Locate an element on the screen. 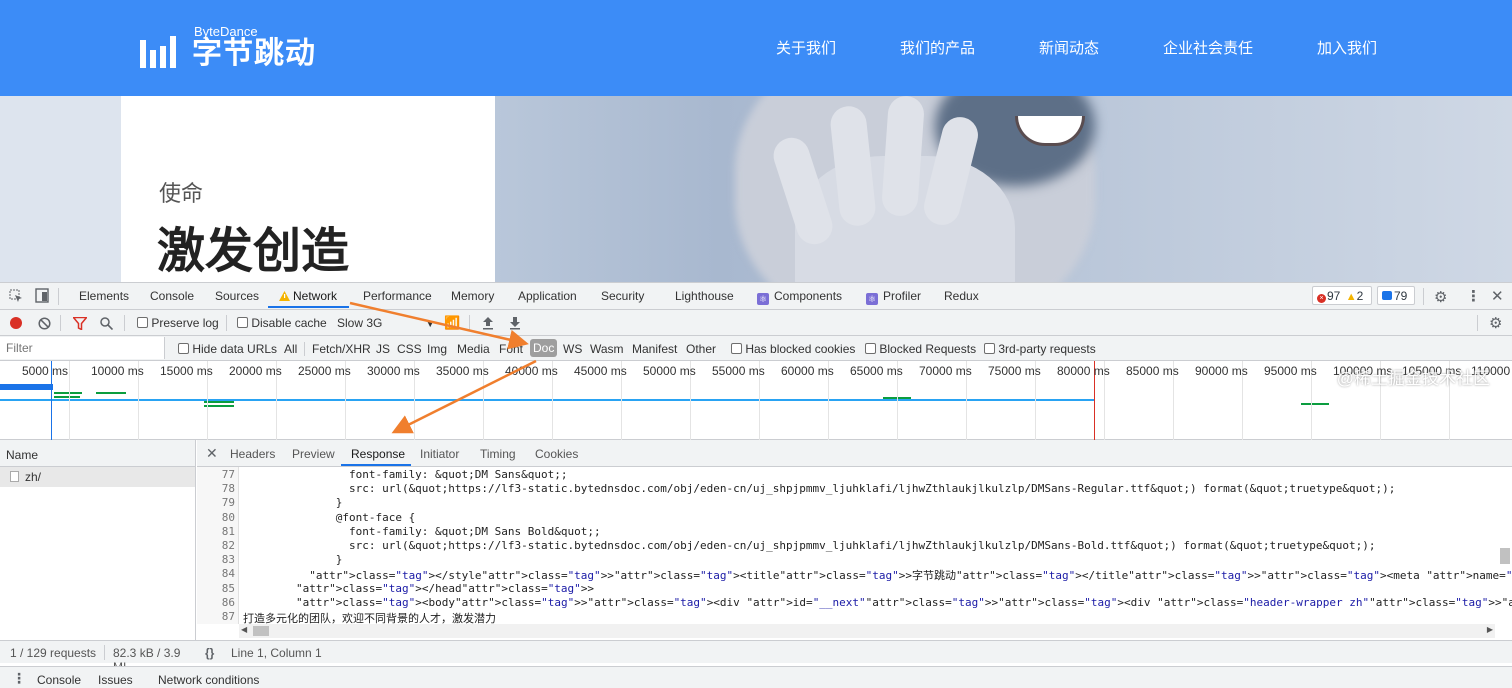 This screenshot has height=688, width=1512. vertical-scroll-thumb is located at coordinates (1505, 556).